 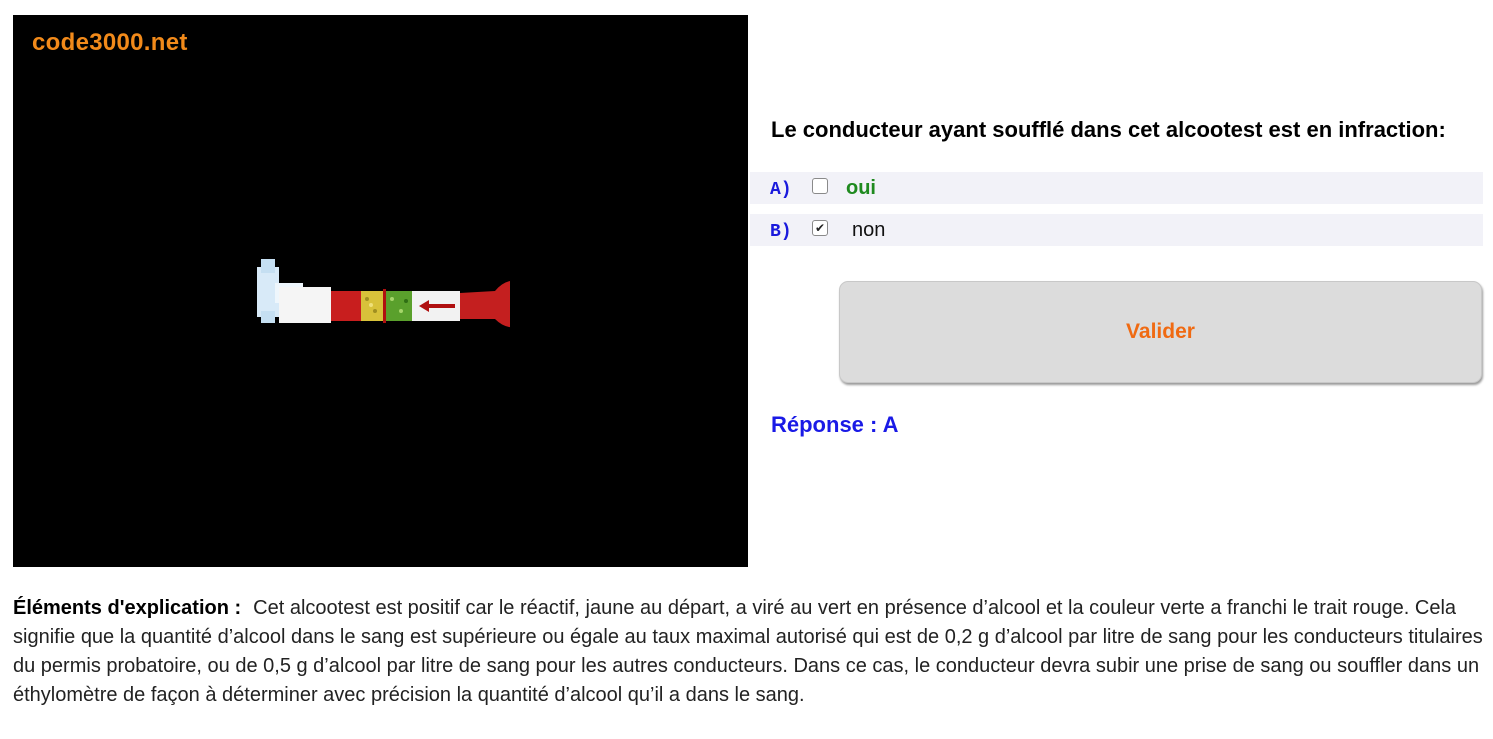 I want to click on explanation-label: Éléments d'explication :, so click(x=127, y=608).